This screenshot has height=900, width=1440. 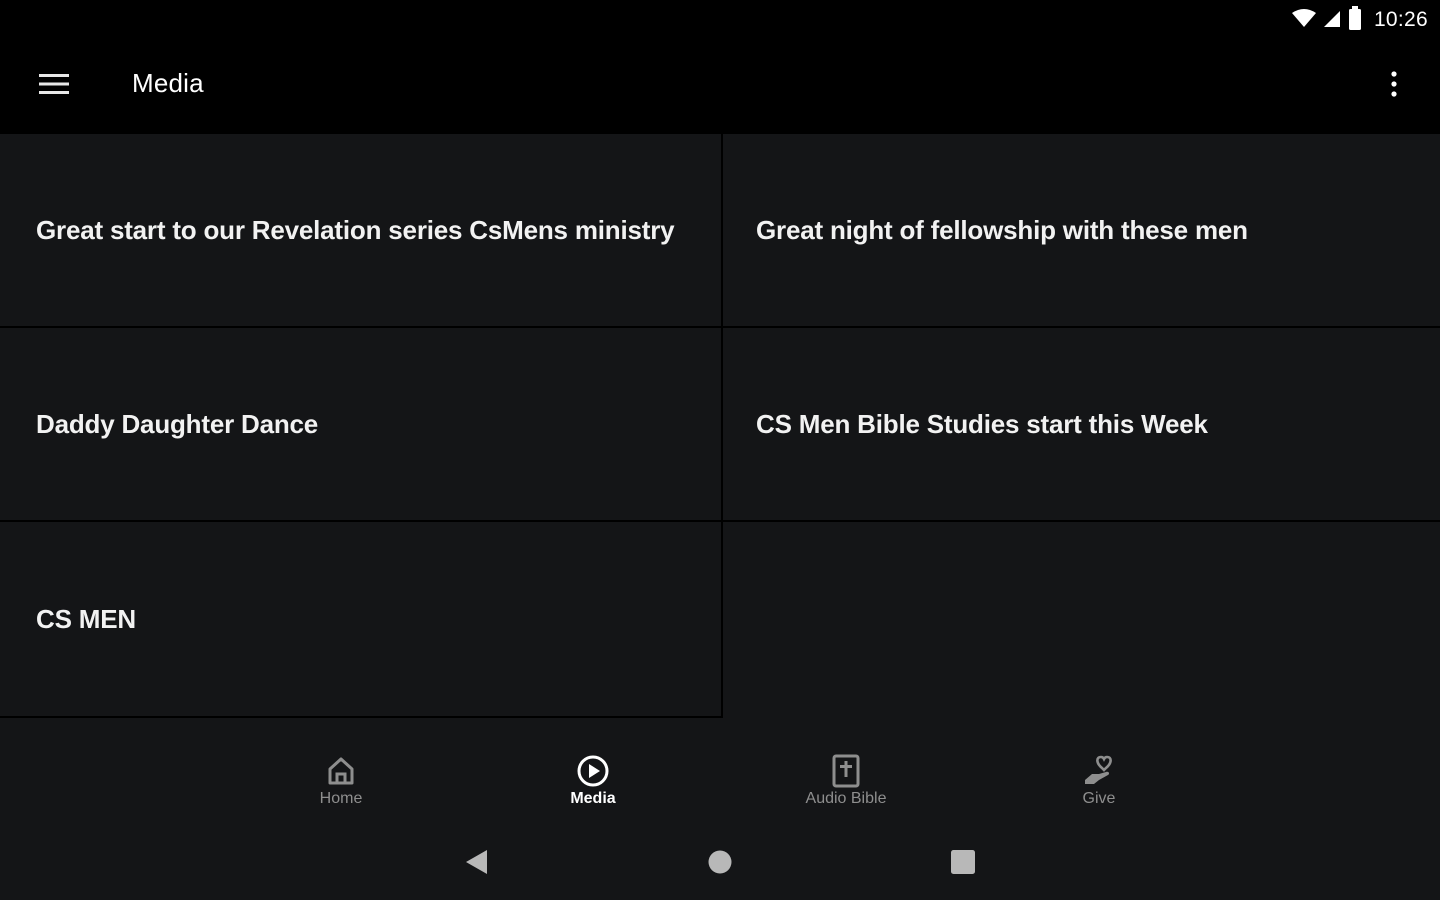 What do you see at coordinates (846, 789) in the screenshot?
I see `nav-item-audio-bible: Audio Bible` at bounding box center [846, 789].